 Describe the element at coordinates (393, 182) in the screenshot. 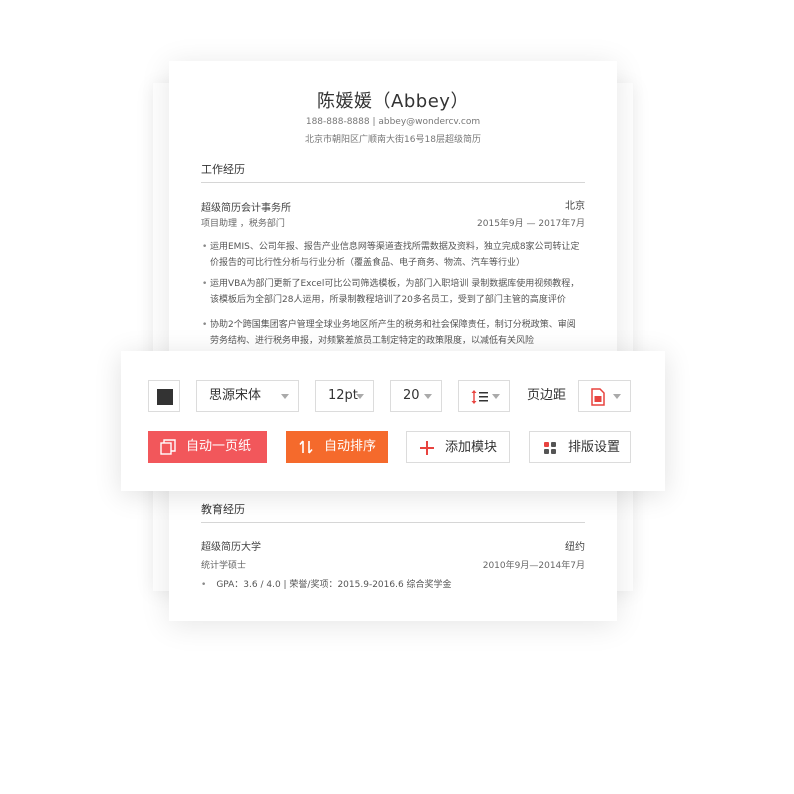

I see `work-section-divider` at that location.